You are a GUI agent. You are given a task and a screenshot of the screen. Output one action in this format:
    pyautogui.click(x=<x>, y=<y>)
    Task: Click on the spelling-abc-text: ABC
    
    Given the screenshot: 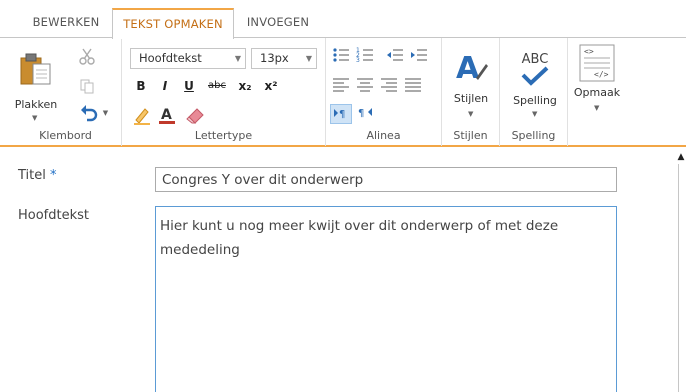 What is the action you would take?
    pyautogui.click(x=535, y=59)
    